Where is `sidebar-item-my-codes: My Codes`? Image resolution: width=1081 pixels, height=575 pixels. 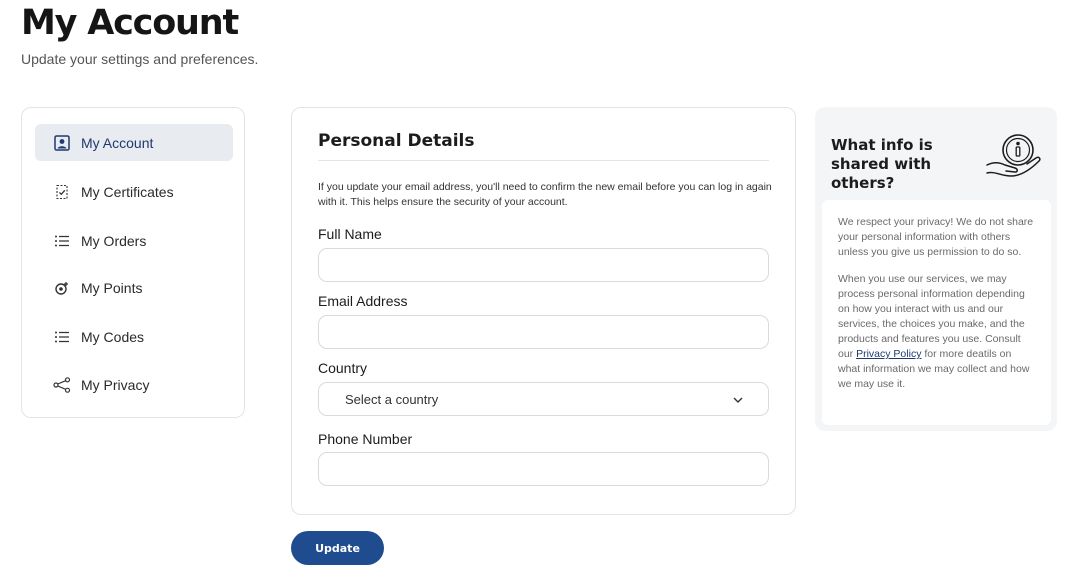 sidebar-item-my-codes: My Codes is located at coordinates (134, 336).